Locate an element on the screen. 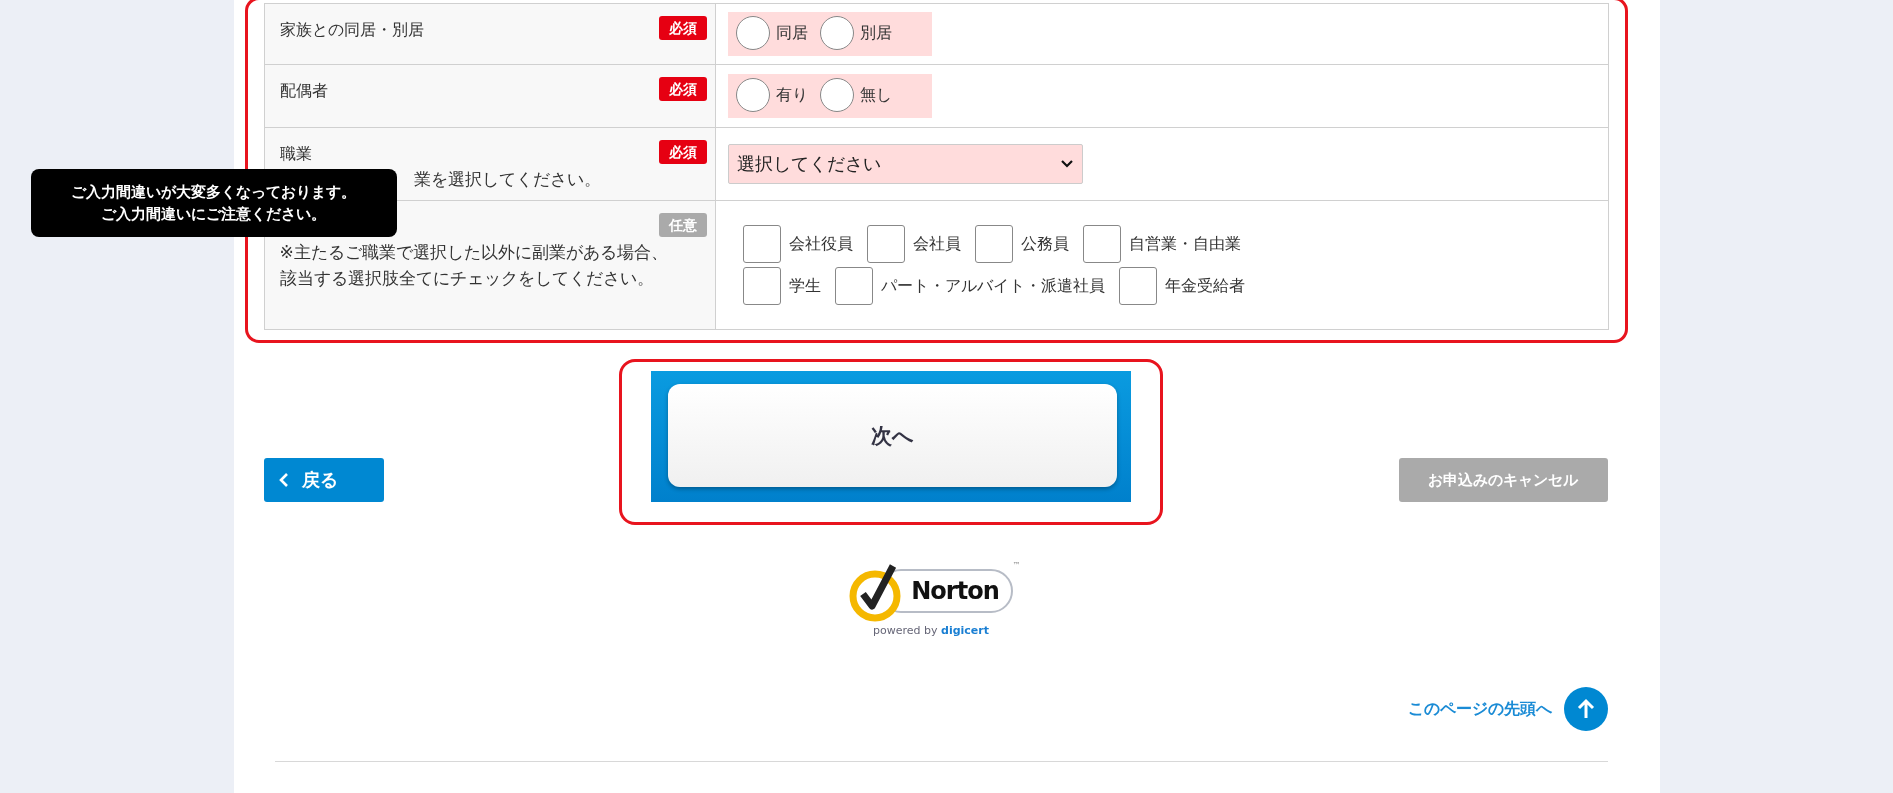 This screenshot has height=793, width=1893. tooltip-text: ご入力間違いにご注意ください。 is located at coordinates (213, 214).